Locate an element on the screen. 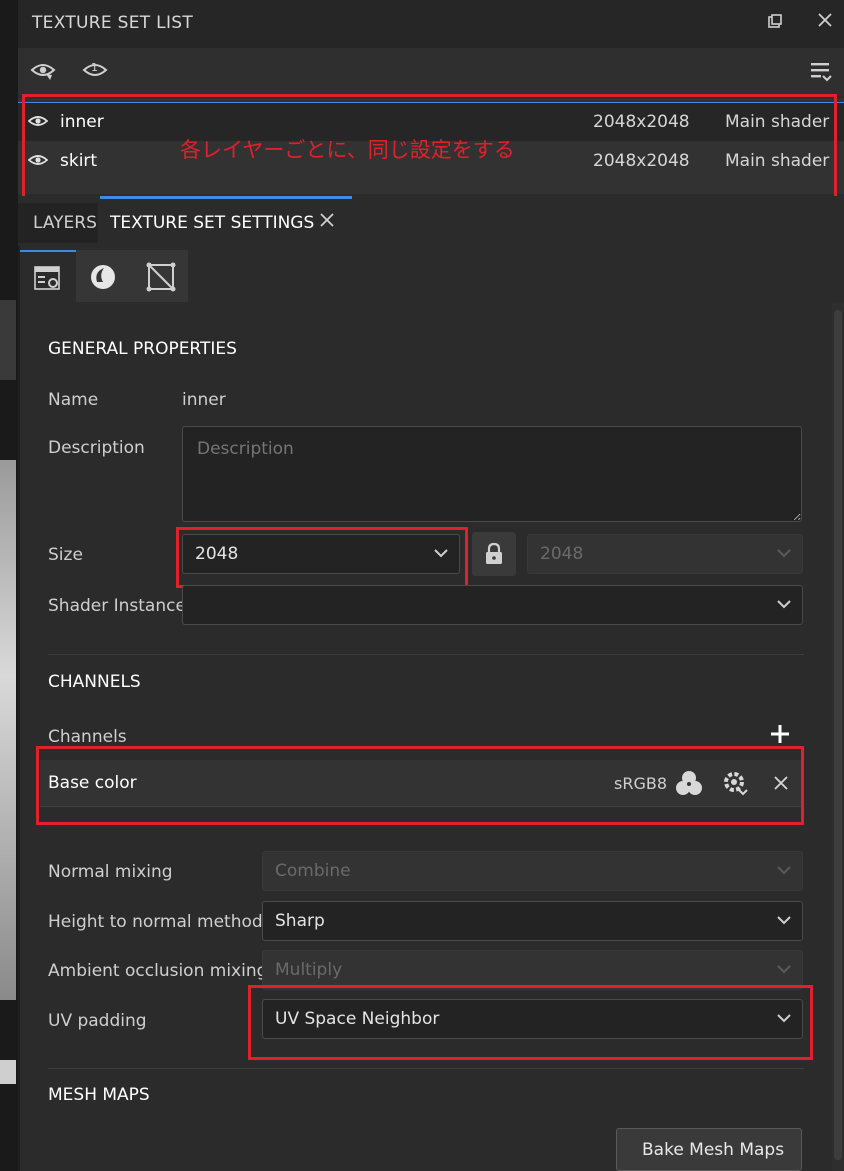 This screenshot has width=844, height=1171. size-select-value: 2048 is located at coordinates (217, 554).